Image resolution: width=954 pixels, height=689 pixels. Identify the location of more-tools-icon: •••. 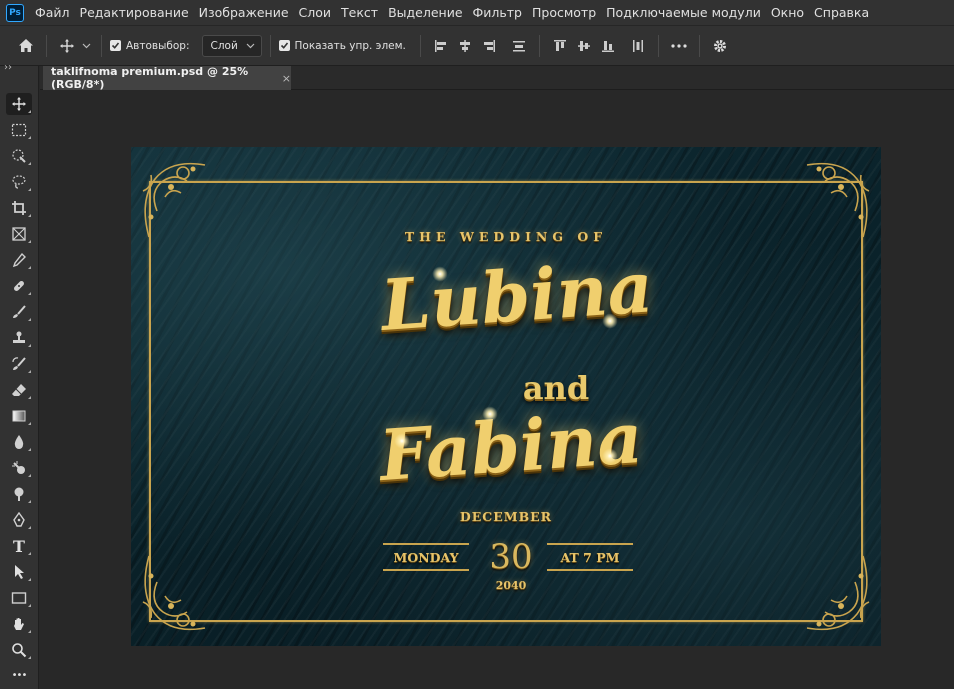
(19, 675).